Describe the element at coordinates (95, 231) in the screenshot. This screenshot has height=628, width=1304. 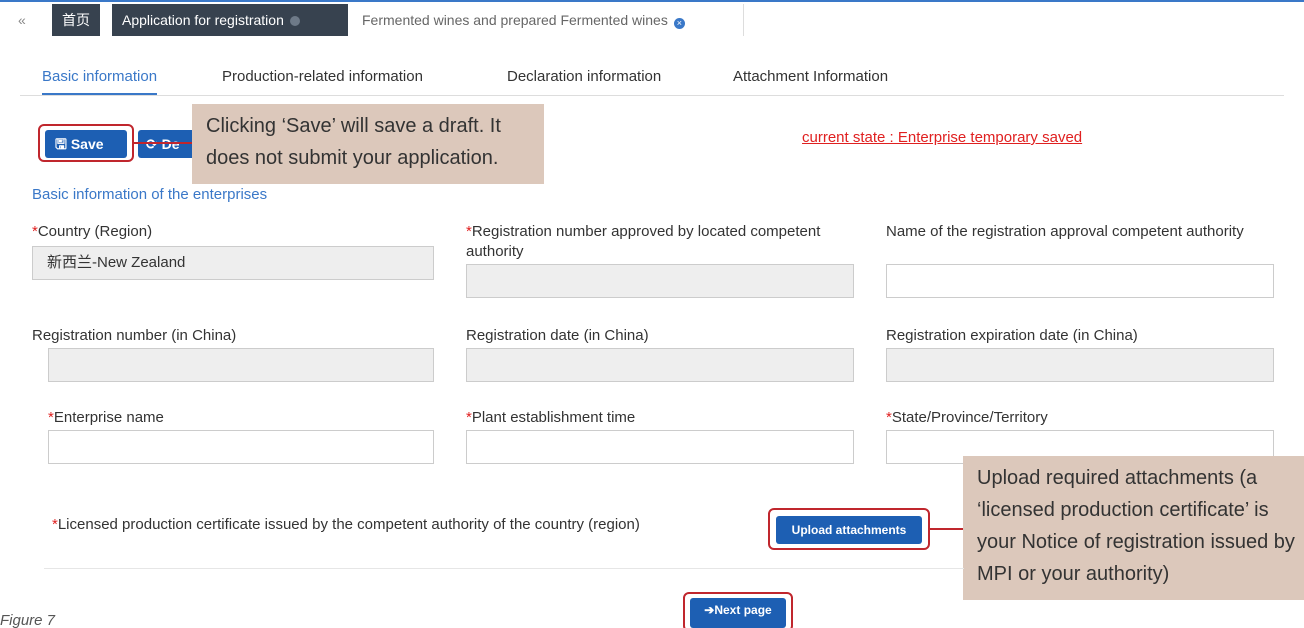
I see `country-label-text: Country (Region)` at that location.